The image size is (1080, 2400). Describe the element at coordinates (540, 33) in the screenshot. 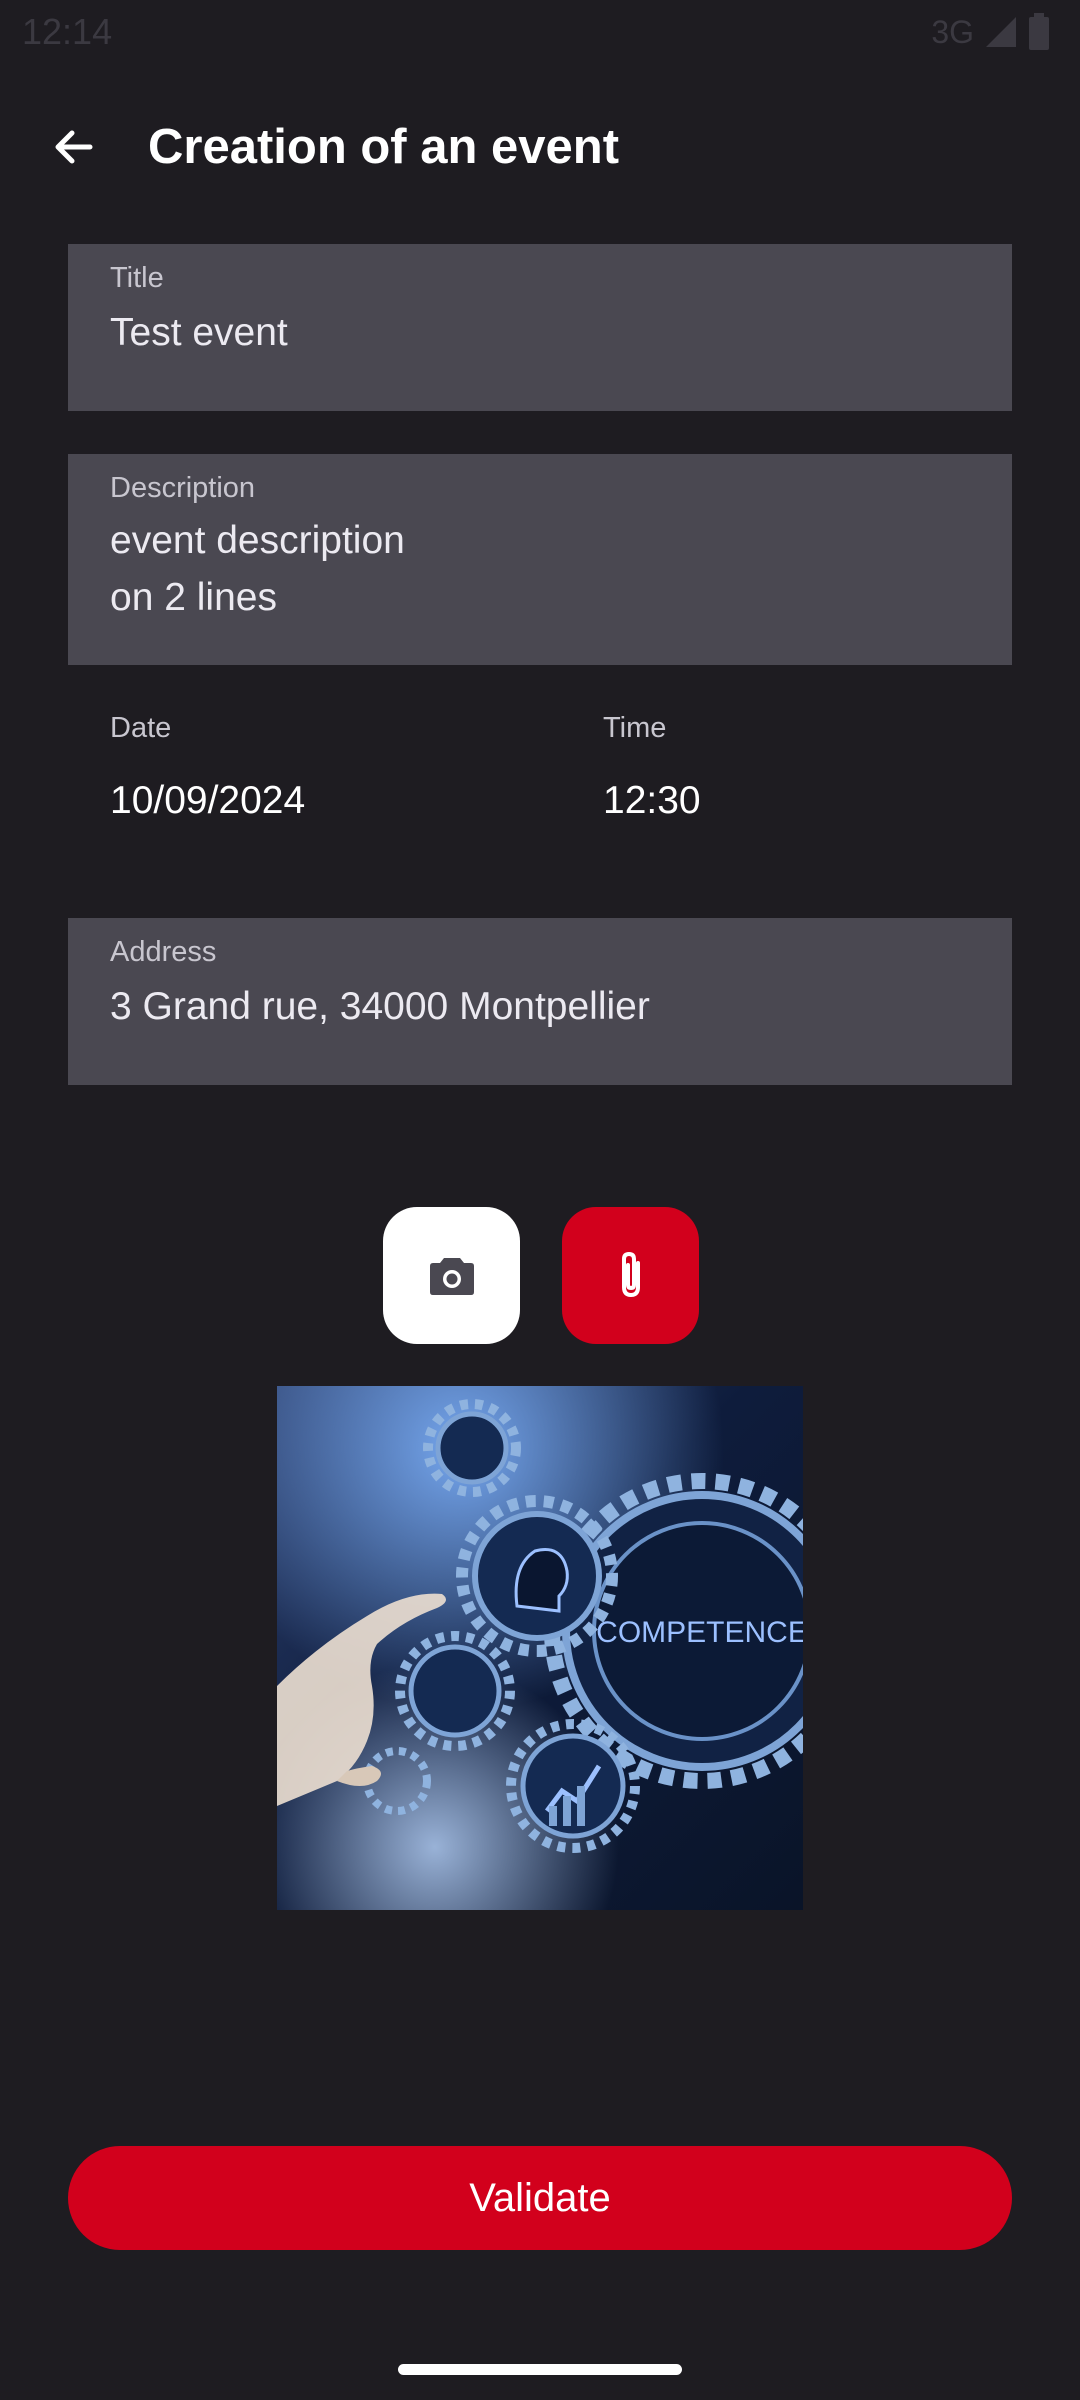

I see `status-bar: 12:14 3G` at that location.